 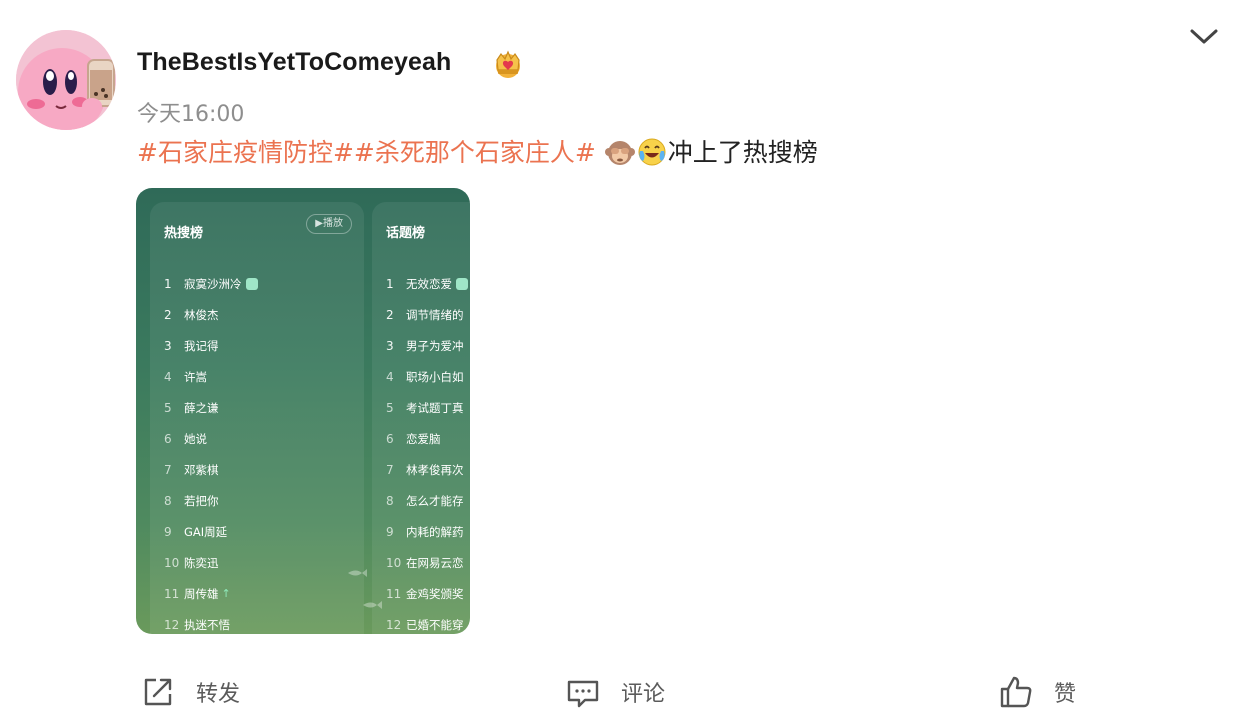 What do you see at coordinates (643, 694) in the screenshot?
I see `comment-label: 评论` at bounding box center [643, 694].